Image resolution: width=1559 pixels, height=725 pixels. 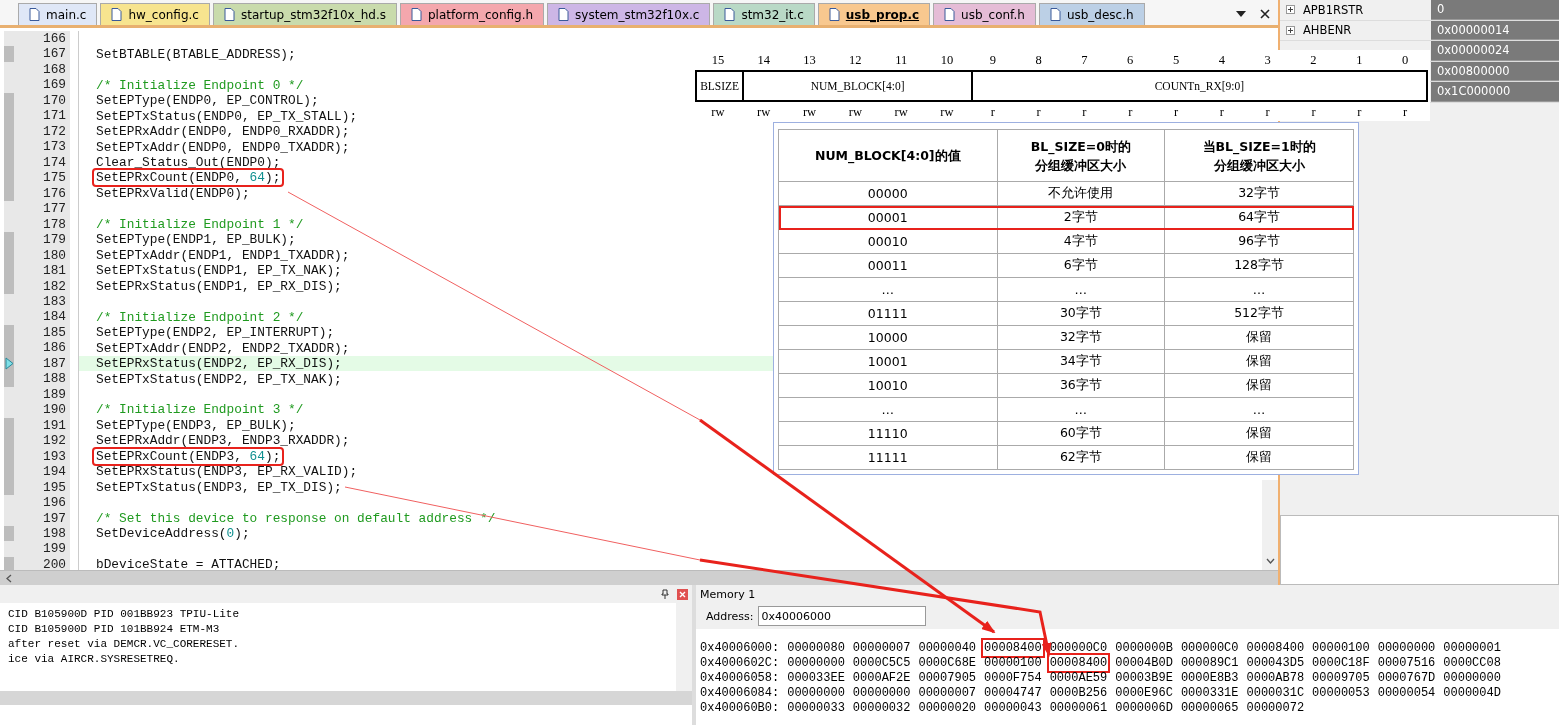 I want to click on code-comment: /* Initialize Endpoint 2 */, so click(x=200, y=317).